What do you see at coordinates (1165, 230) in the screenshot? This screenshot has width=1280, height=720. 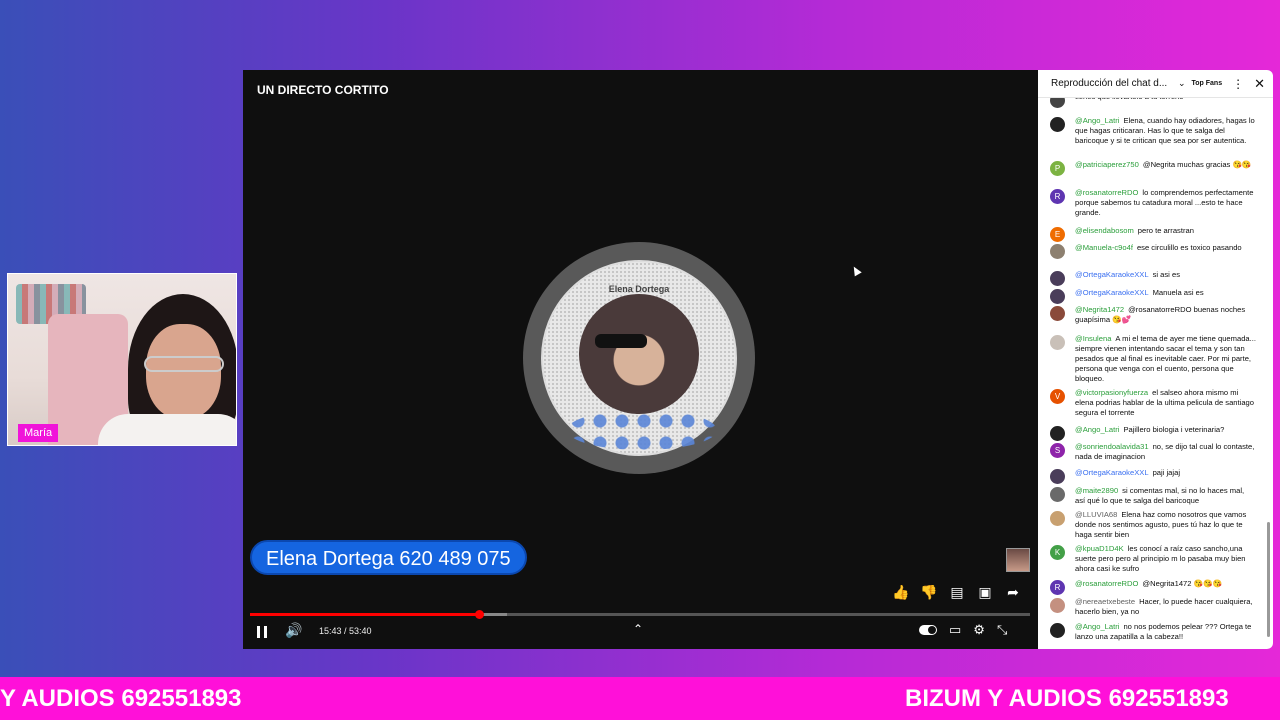 I see `chat-text: pero te arrastran` at bounding box center [1165, 230].